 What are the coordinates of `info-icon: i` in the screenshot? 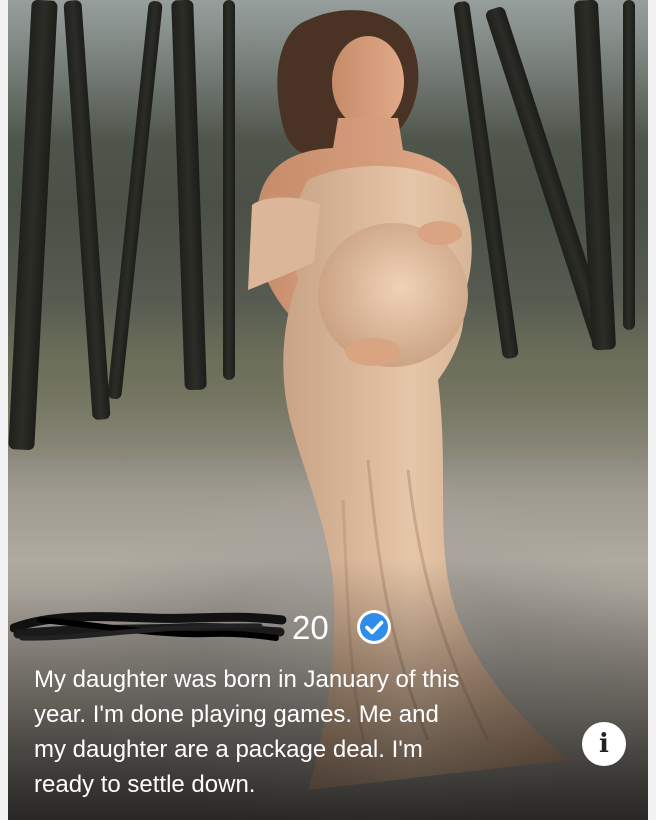 It's located at (604, 744).